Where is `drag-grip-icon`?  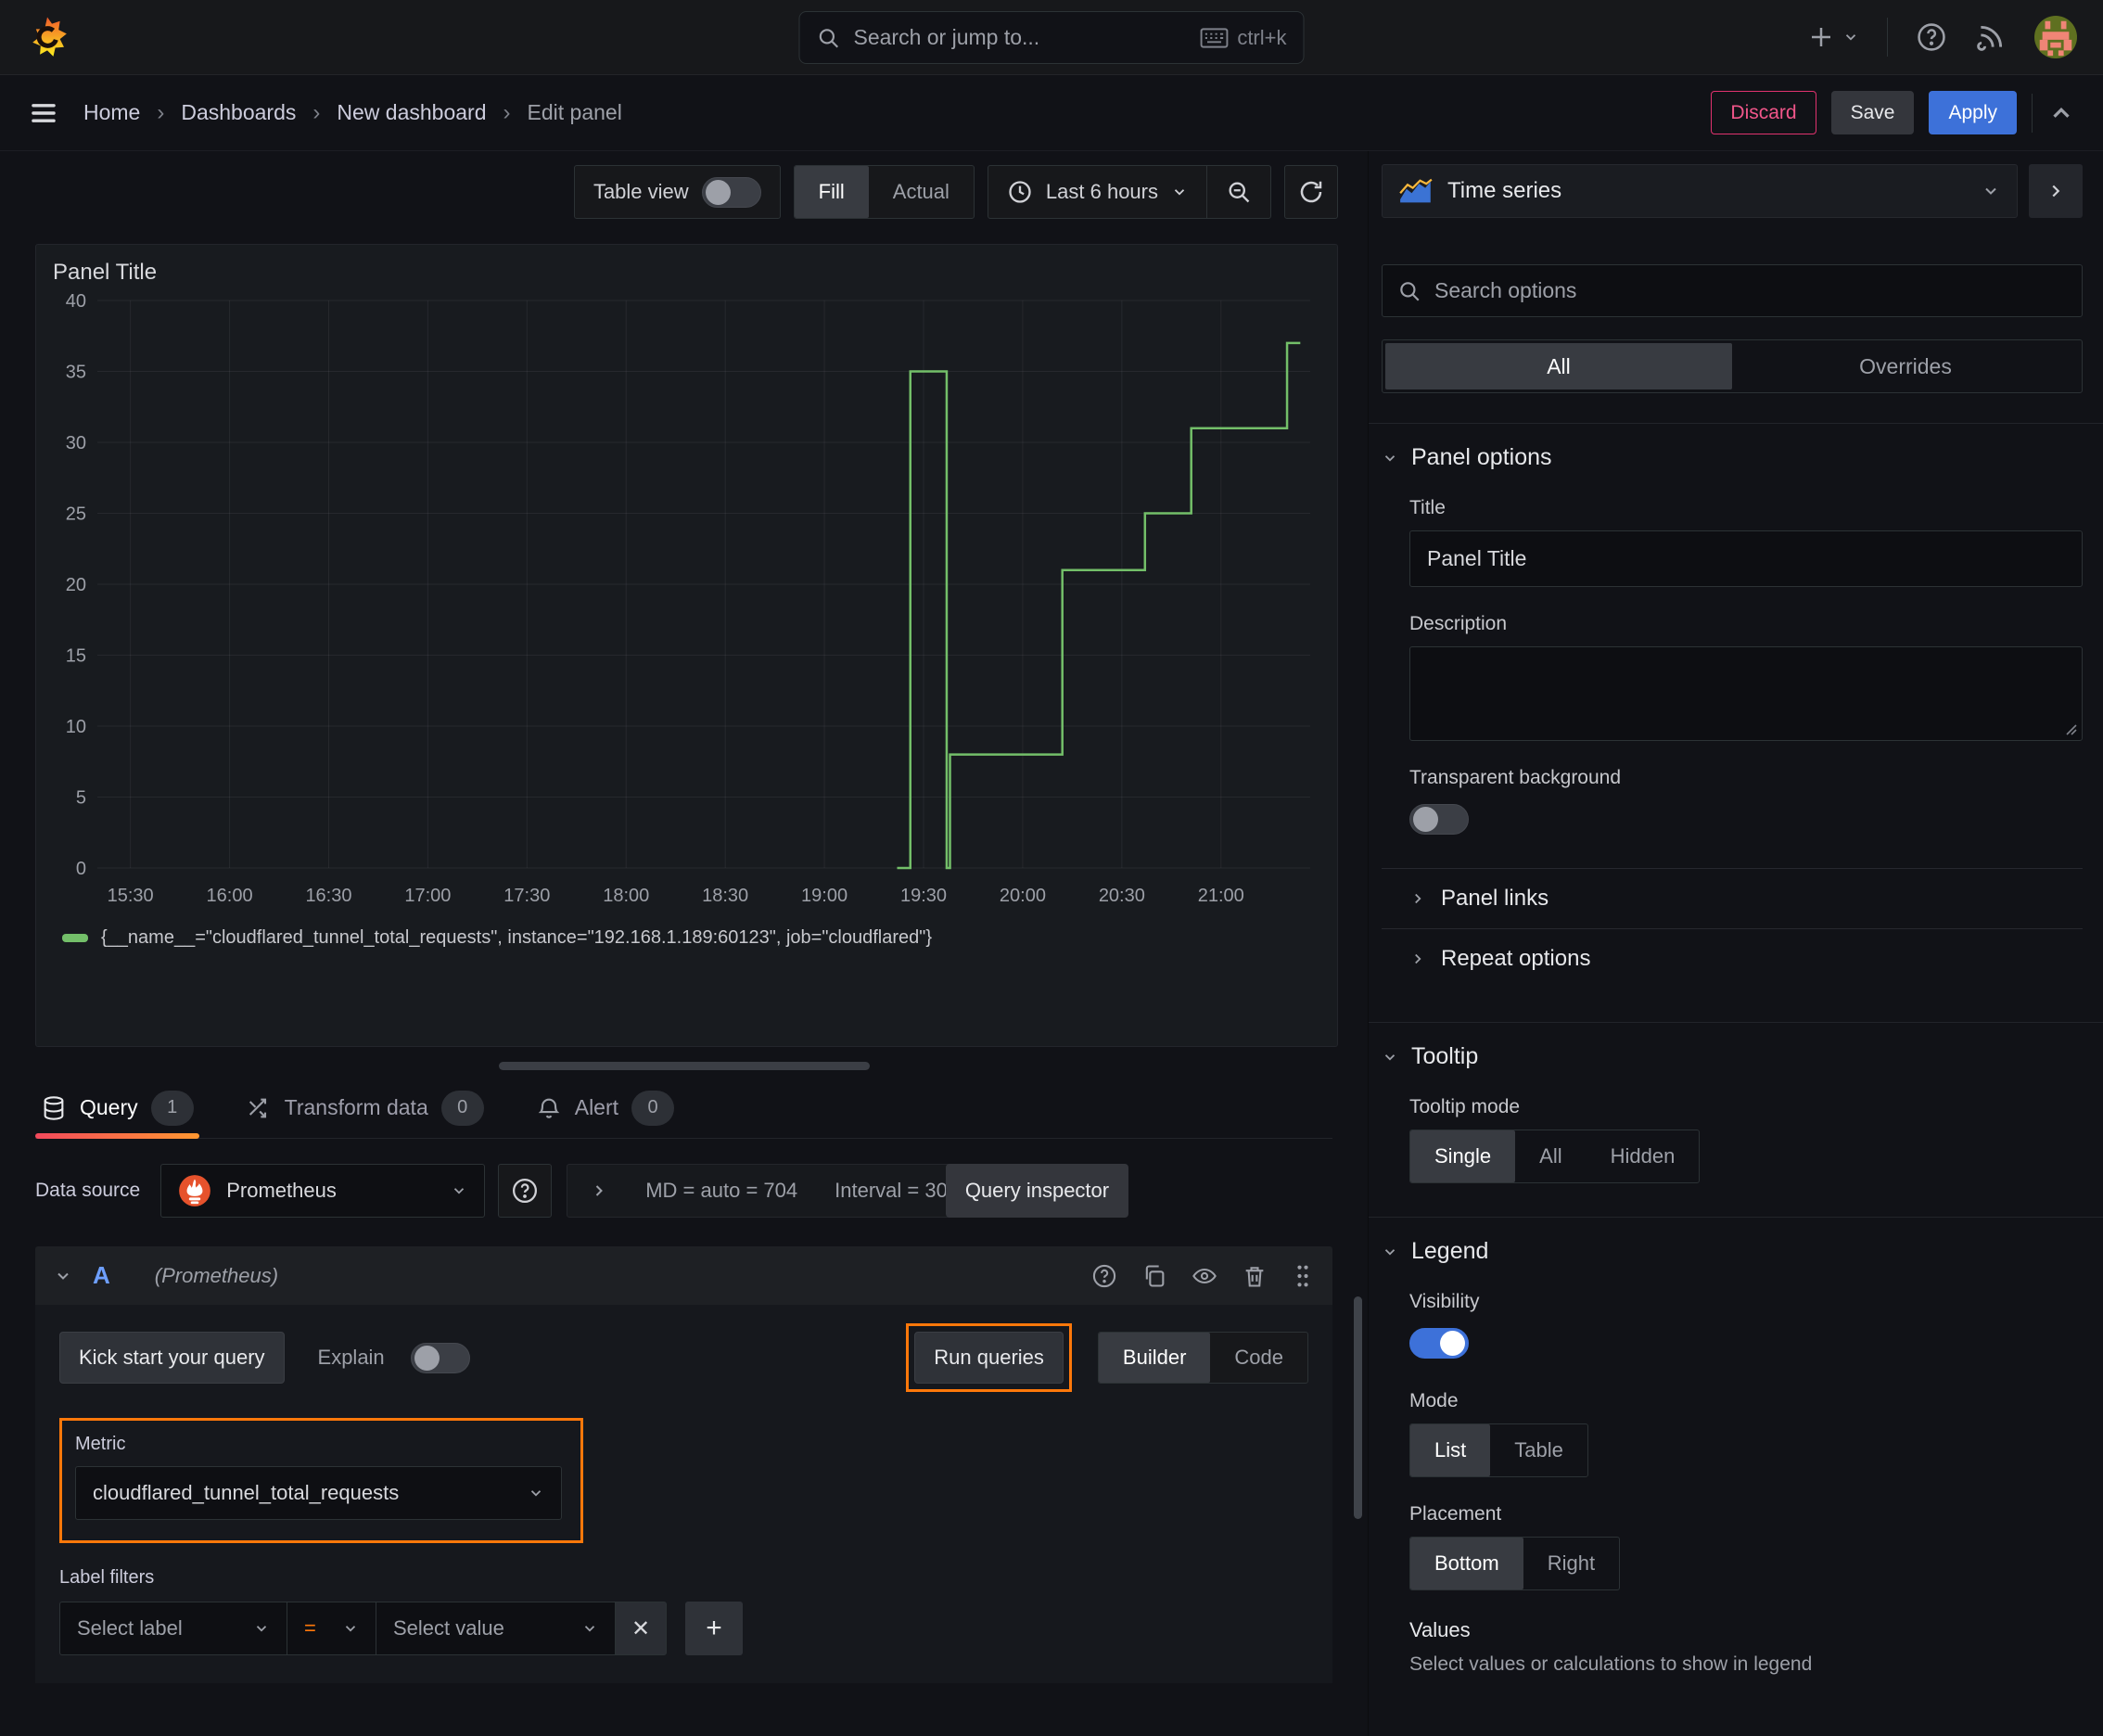 drag-grip-icon is located at coordinates (1303, 1276).